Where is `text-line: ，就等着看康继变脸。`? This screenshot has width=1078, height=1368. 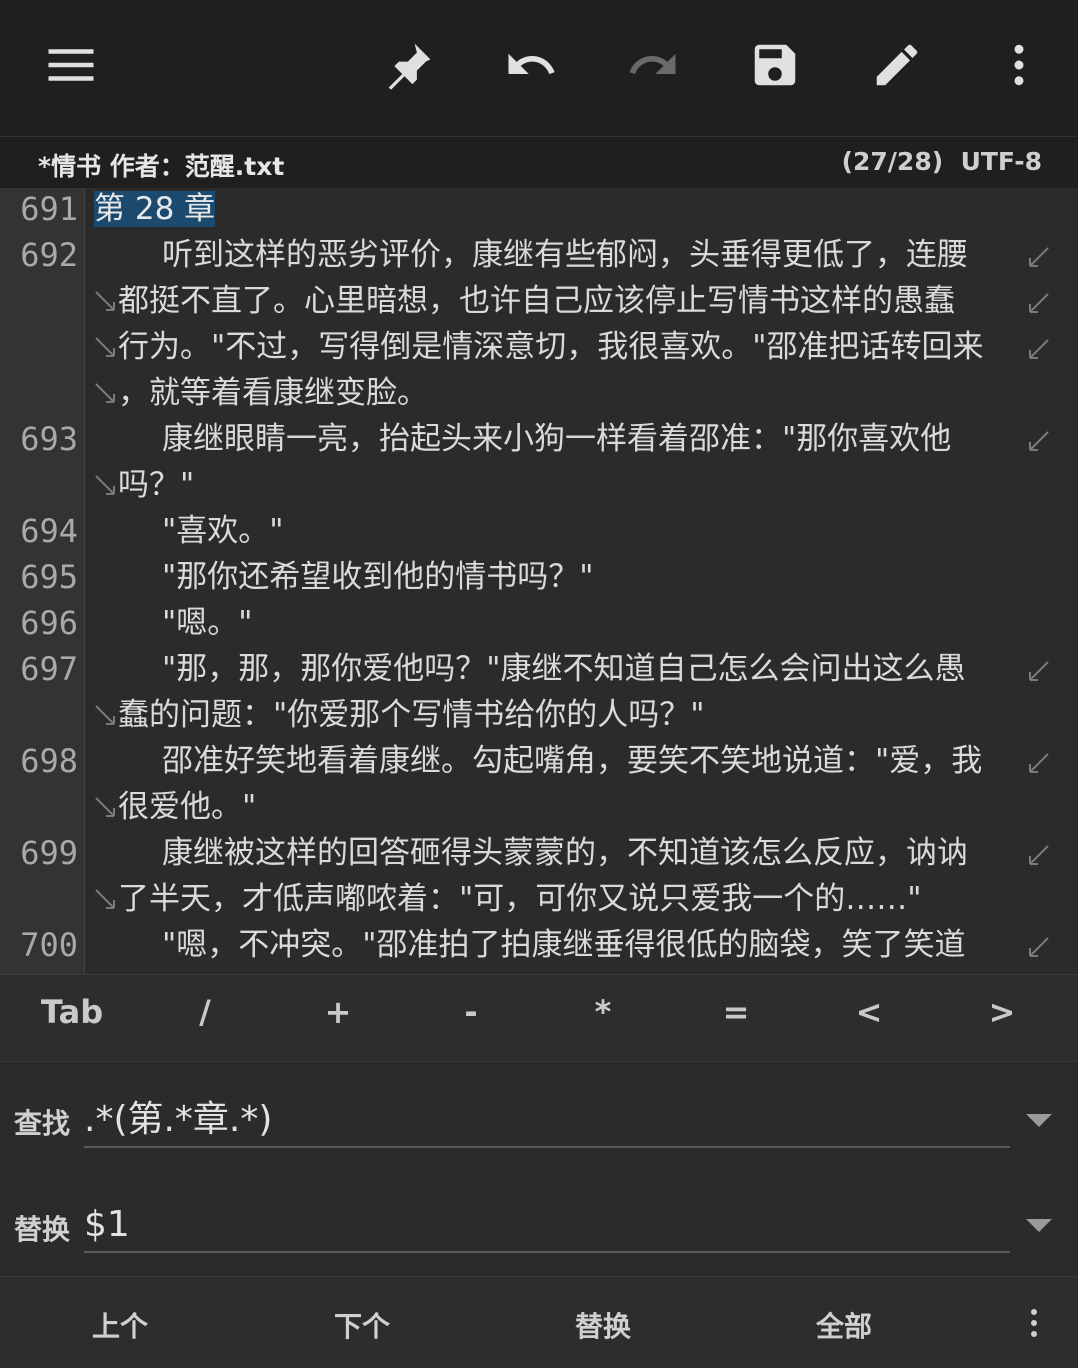
text-line: ，就等着看康继变脸。 is located at coordinates (578, 393).